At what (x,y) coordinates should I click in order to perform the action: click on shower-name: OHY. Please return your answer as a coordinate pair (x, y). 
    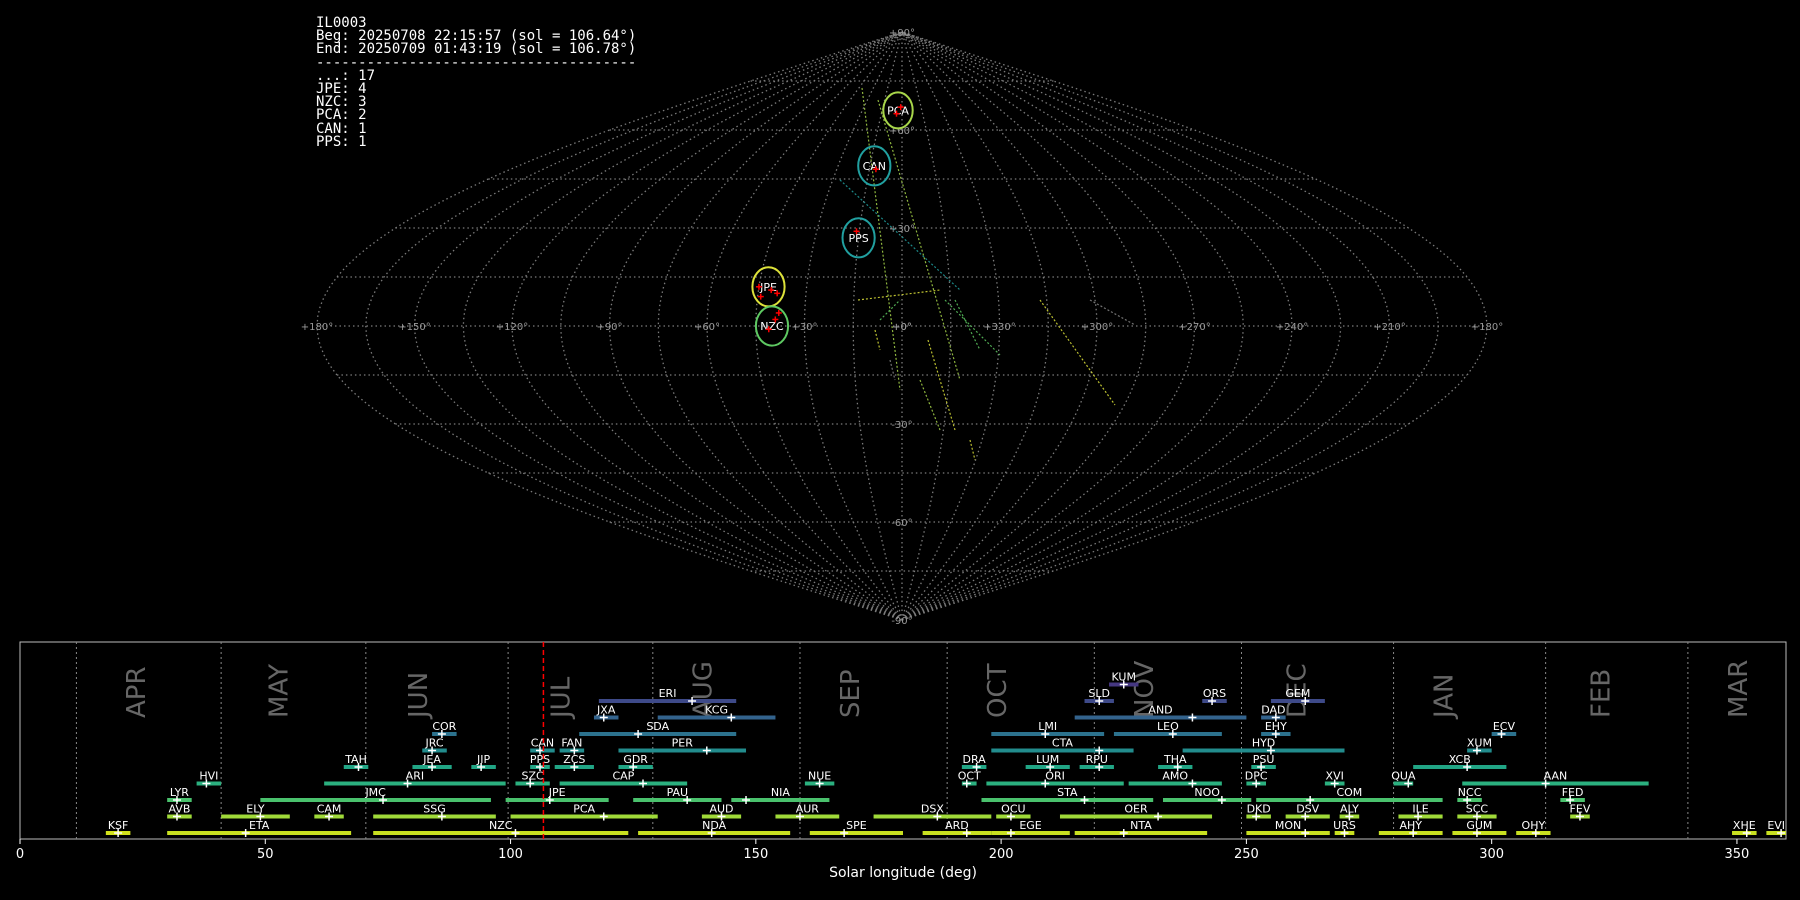
    Looking at the image, I should click on (1534, 825).